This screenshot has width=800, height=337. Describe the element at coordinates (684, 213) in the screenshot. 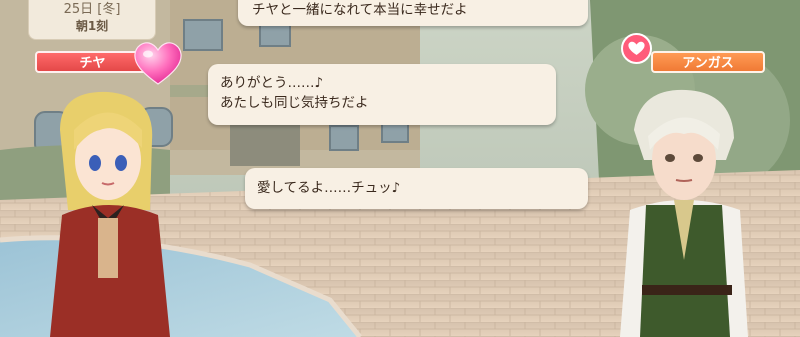

I see `character-angus` at that location.